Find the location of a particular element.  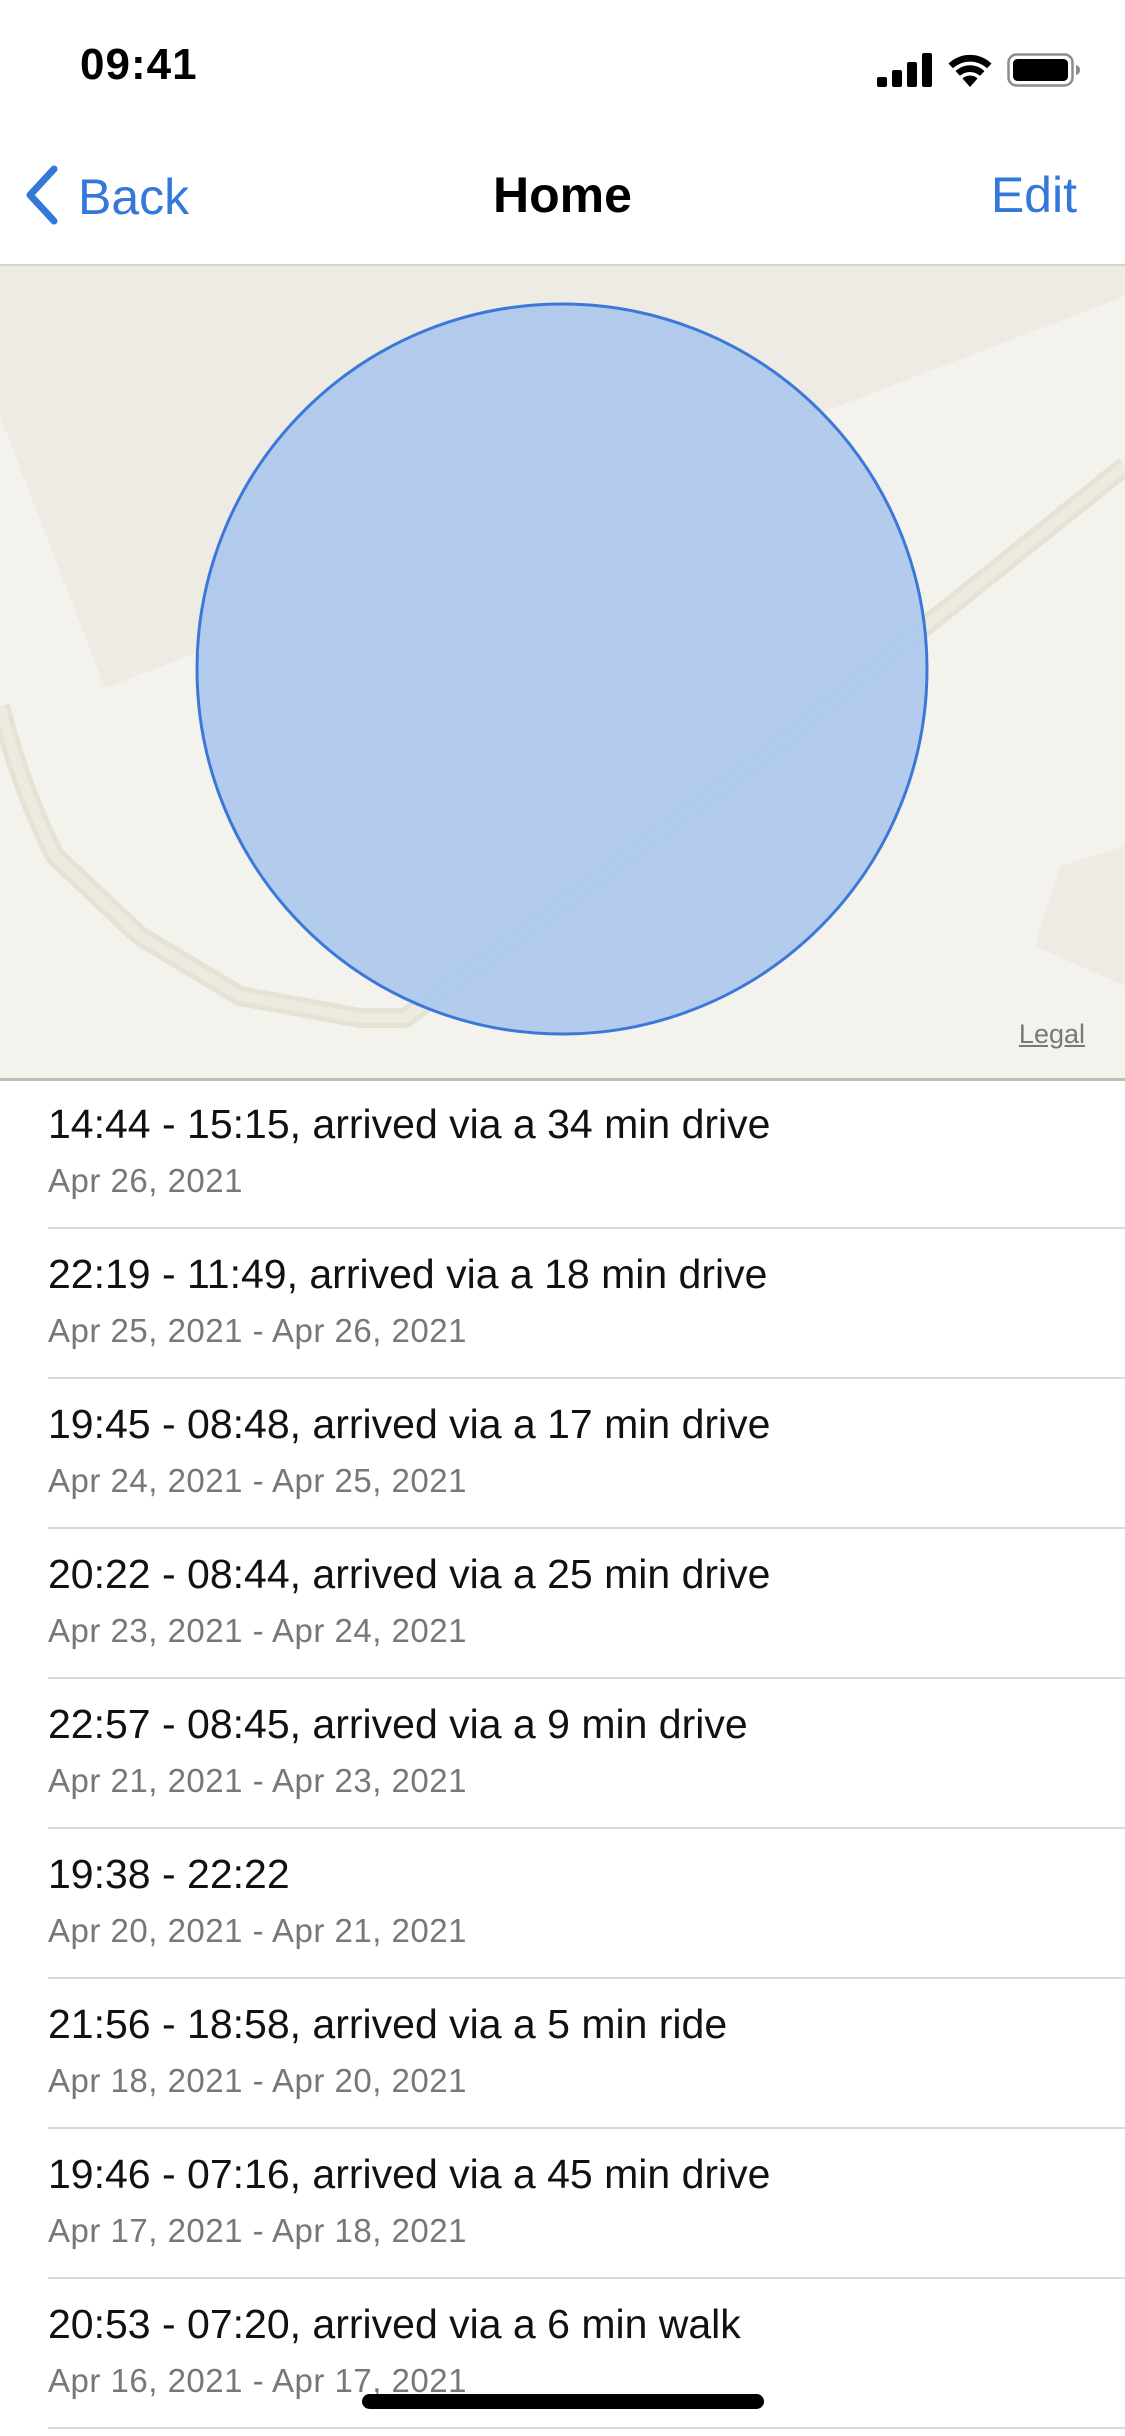

visit-time-range: 20:53 - 07:20, arrived via a 6 min walk is located at coordinates (394, 2324).